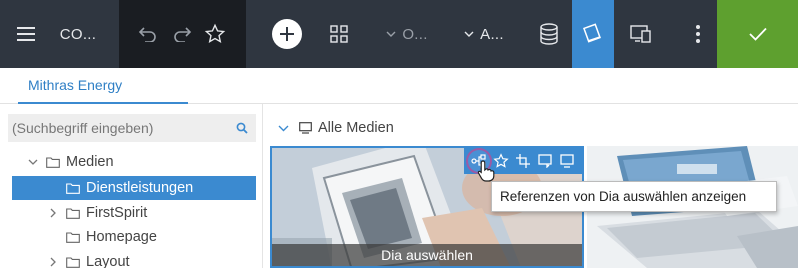  What do you see at coordinates (147, 34) in the screenshot?
I see `undo-icon` at bounding box center [147, 34].